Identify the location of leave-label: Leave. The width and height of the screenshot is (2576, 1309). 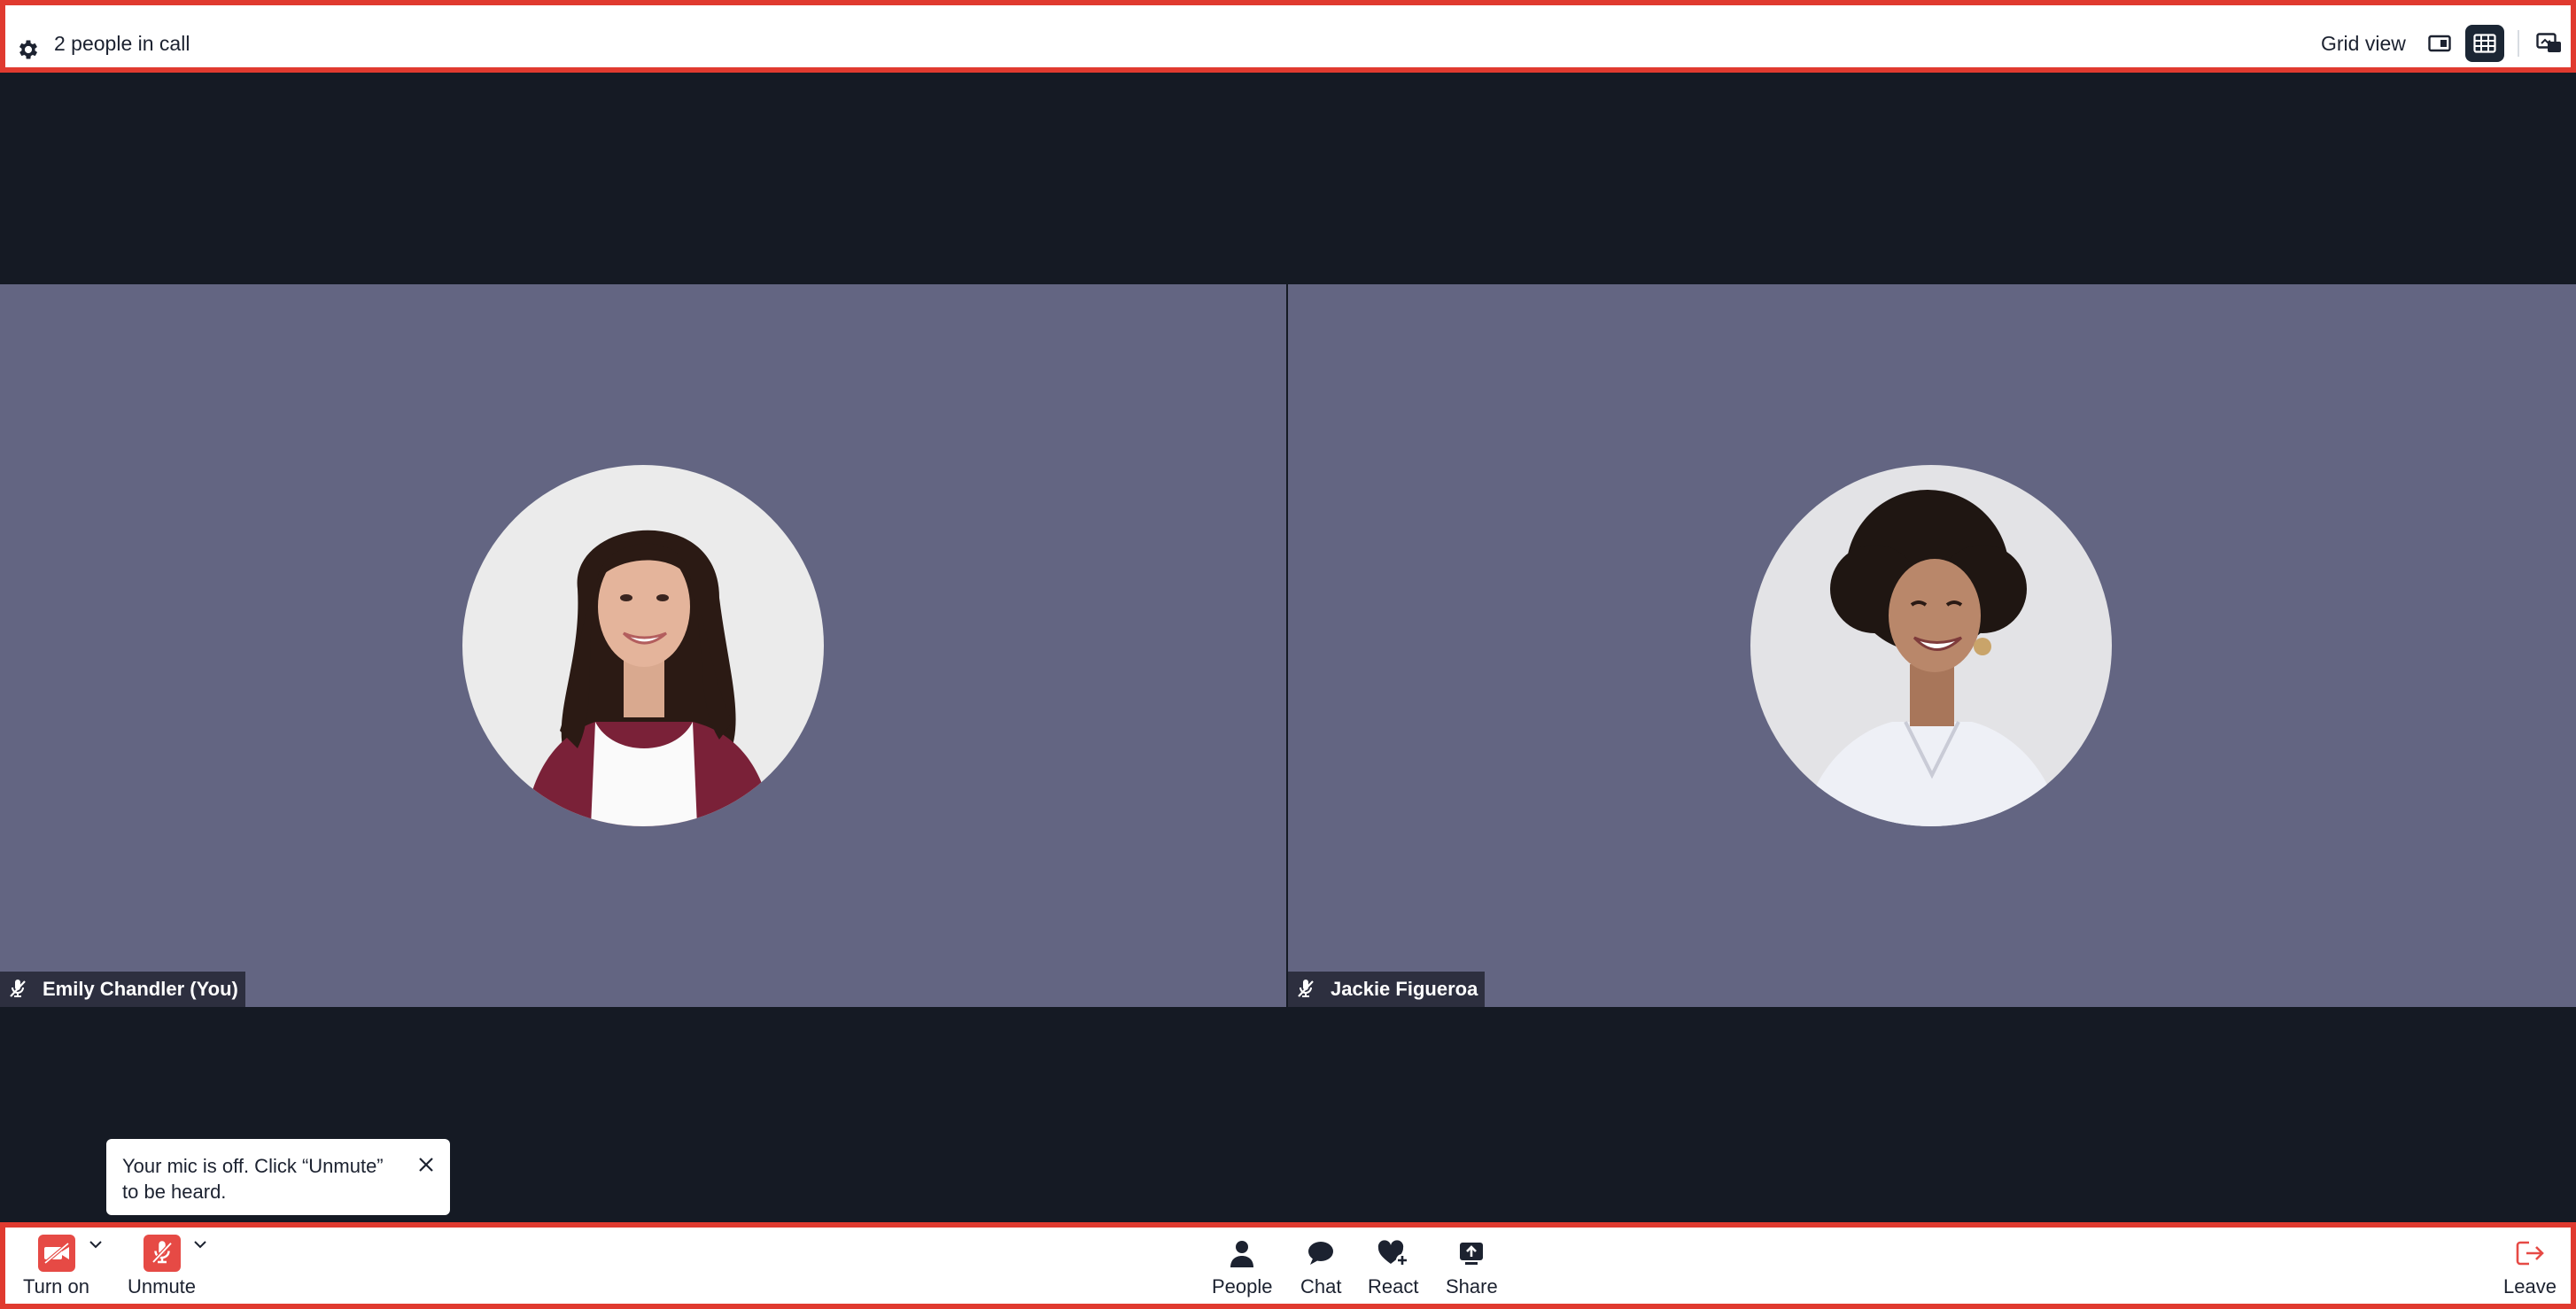
(2530, 1286).